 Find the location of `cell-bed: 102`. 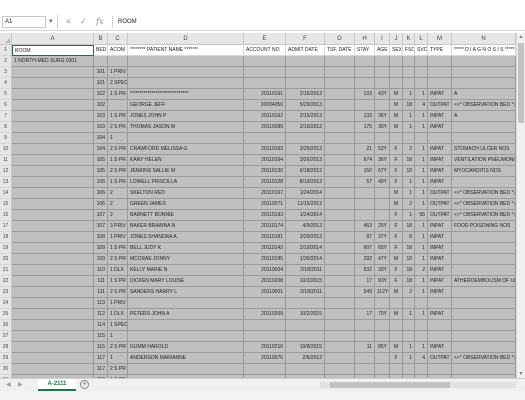

cell-bed: 102 is located at coordinates (101, 94).